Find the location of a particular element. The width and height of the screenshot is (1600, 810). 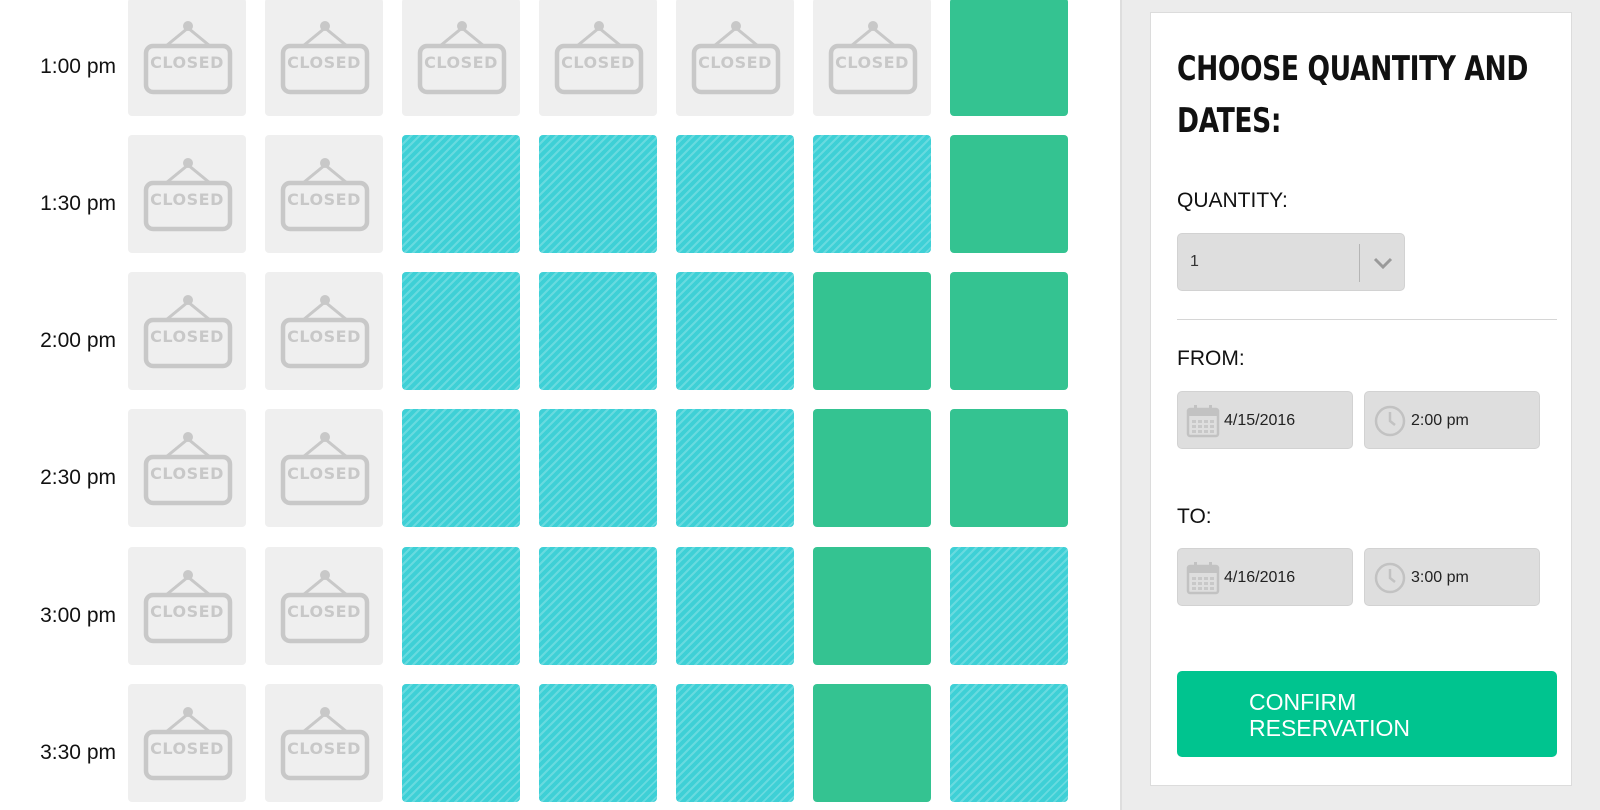

from-time-value: 2:00 pm is located at coordinates (1440, 420).